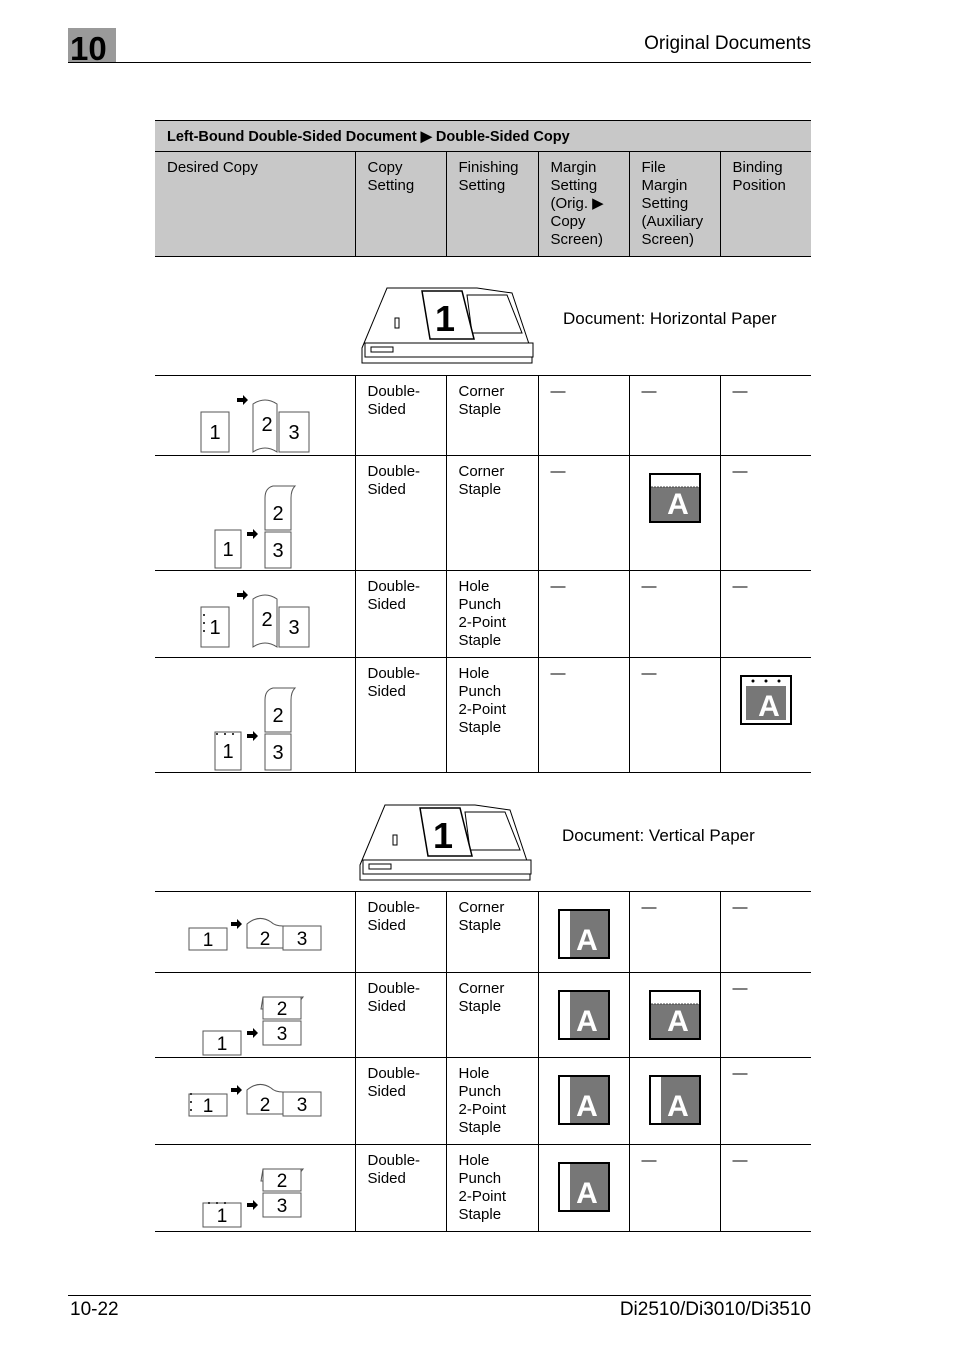  I want to click on top-margin-icon: A, so click(674, 1015).